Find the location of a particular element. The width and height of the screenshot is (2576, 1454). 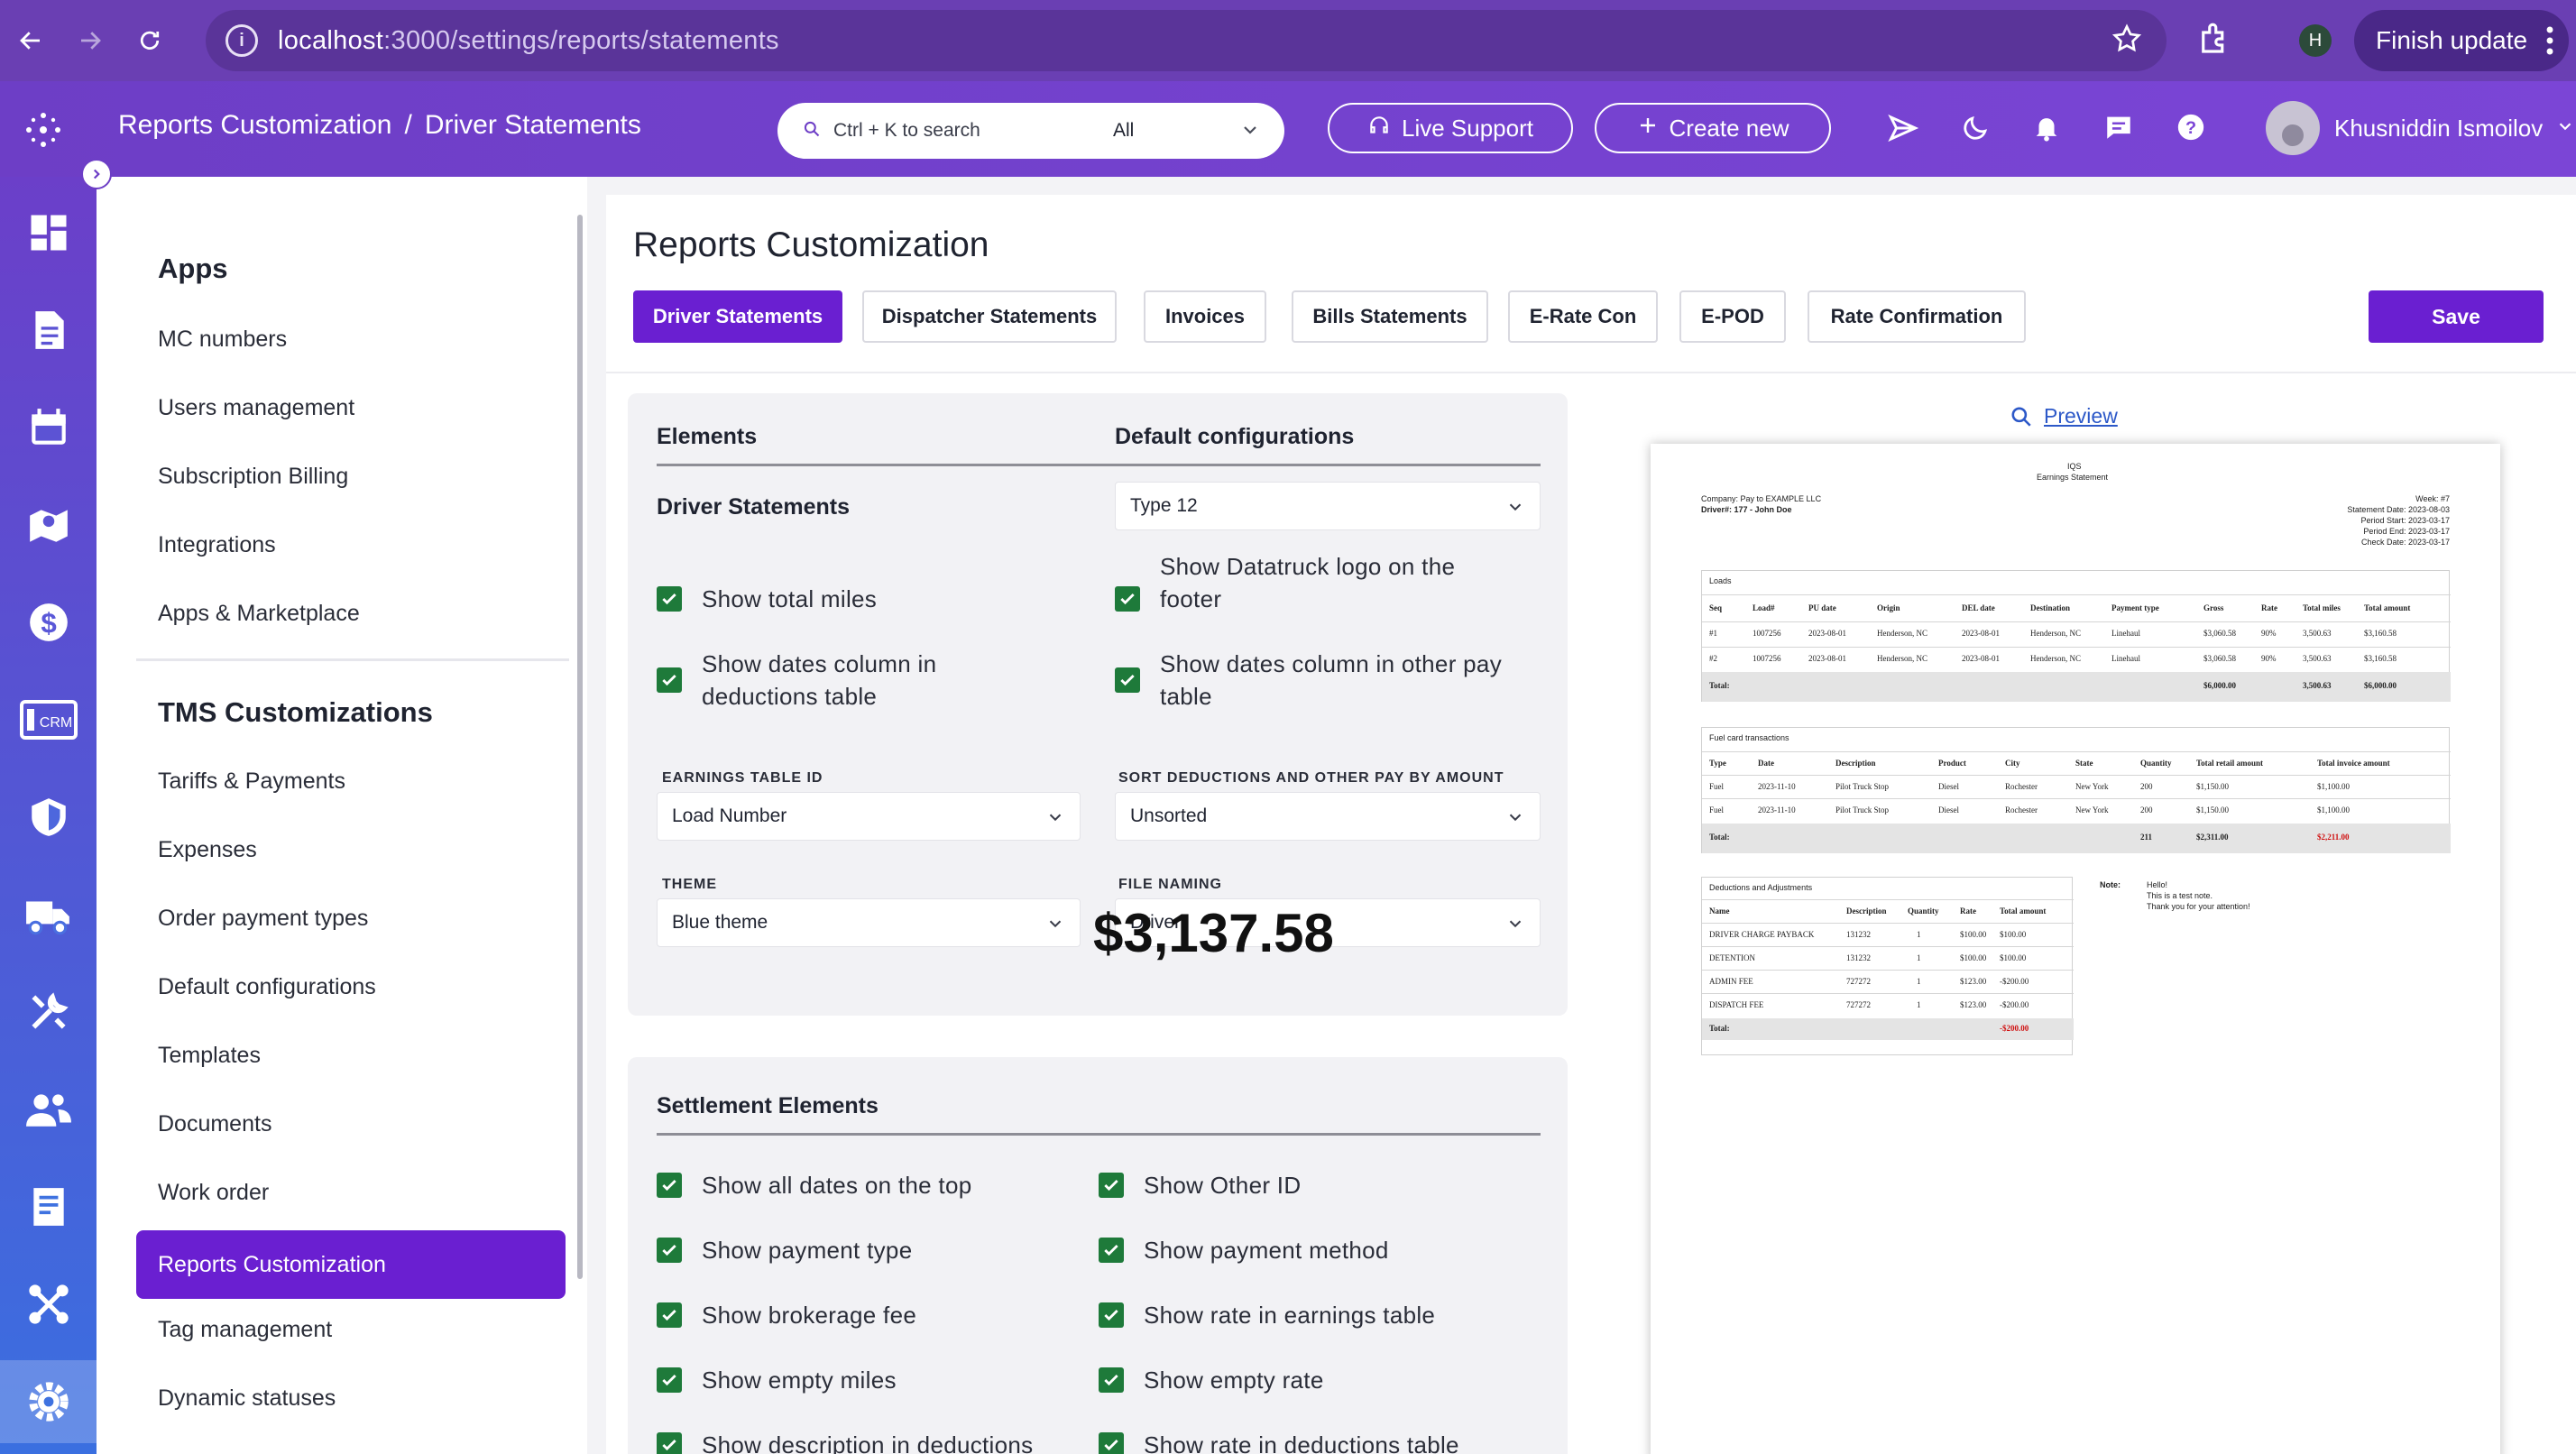

theme-select: Blue theme is located at coordinates (869, 922).